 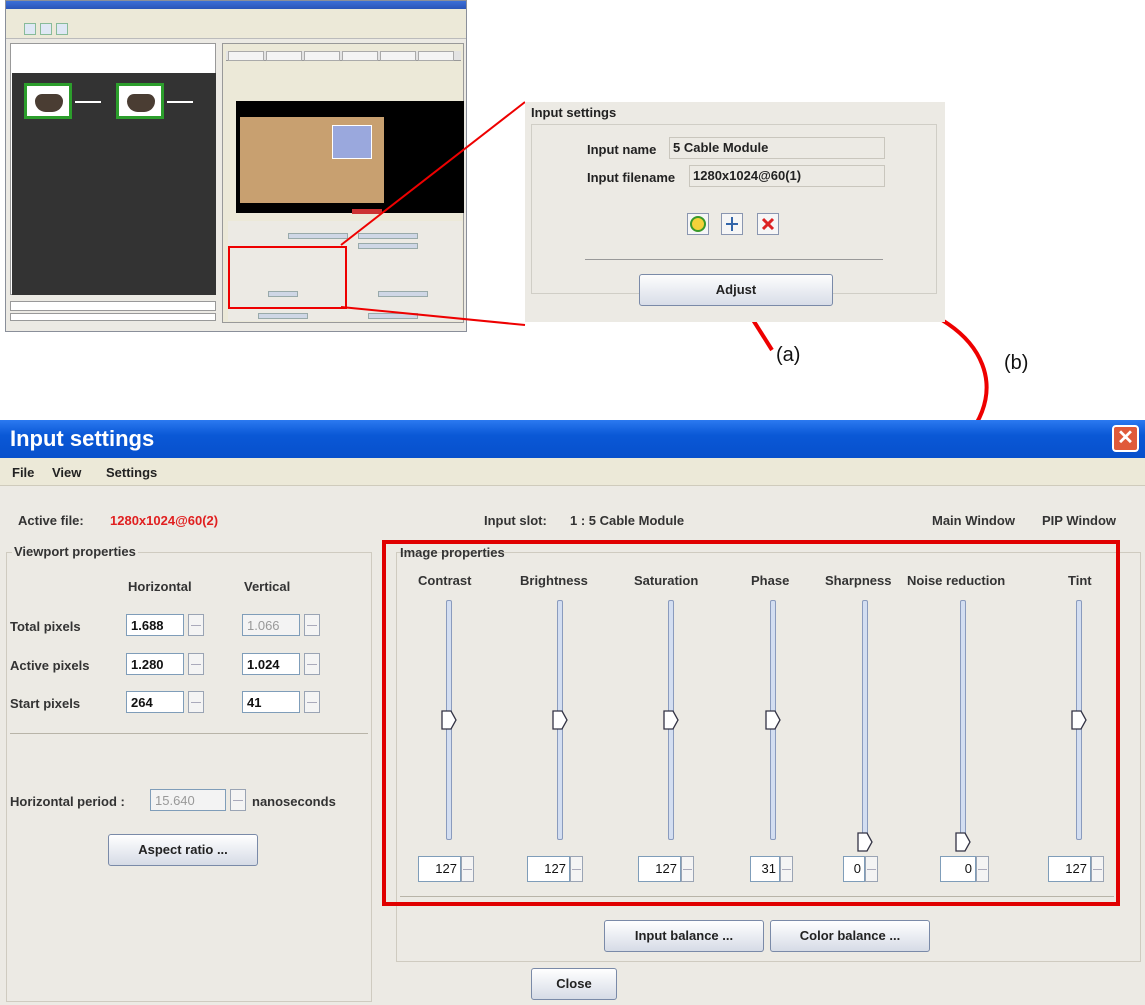 What do you see at coordinates (196, 664) in the screenshot?
I see `active-pixels-h-spinner` at bounding box center [196, 664].